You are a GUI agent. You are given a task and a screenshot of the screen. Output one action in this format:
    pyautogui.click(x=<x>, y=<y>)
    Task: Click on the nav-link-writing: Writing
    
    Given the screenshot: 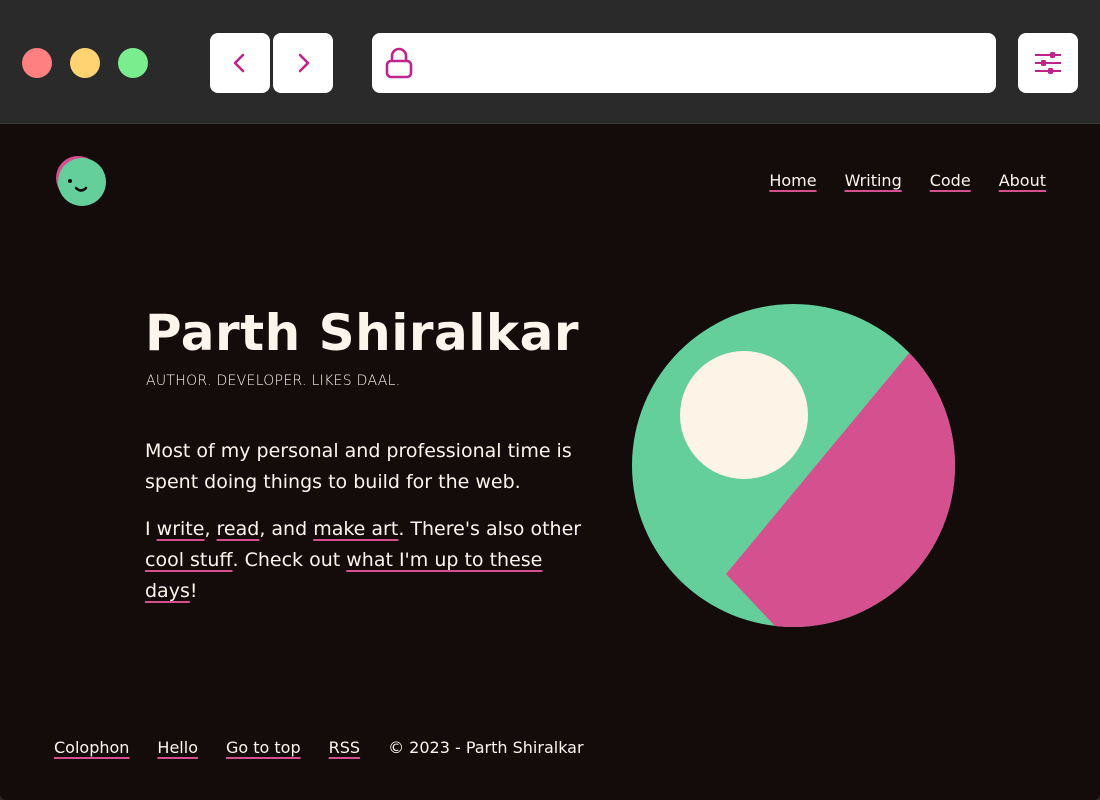 What is the action you would take?
    pyautogui.click(x=873, y=180)
    